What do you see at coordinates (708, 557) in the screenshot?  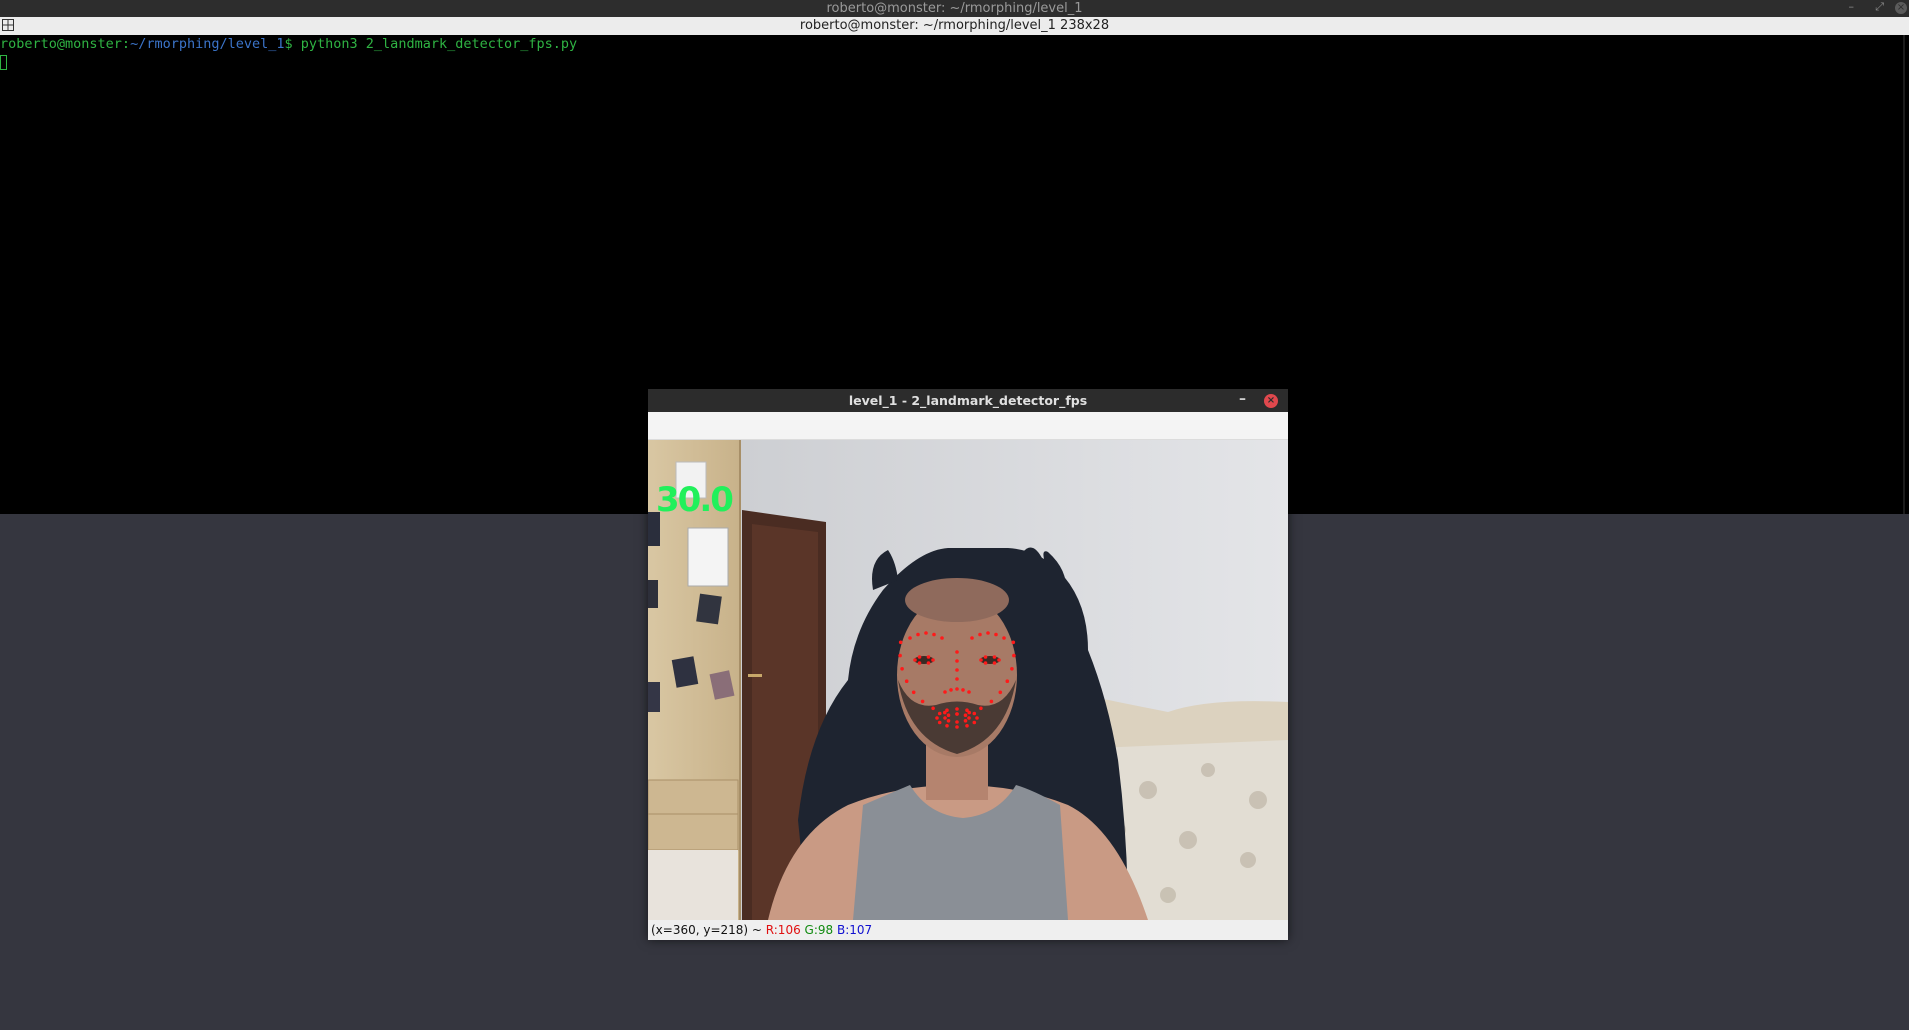 I see `poster` at bounding box center [708, 557].